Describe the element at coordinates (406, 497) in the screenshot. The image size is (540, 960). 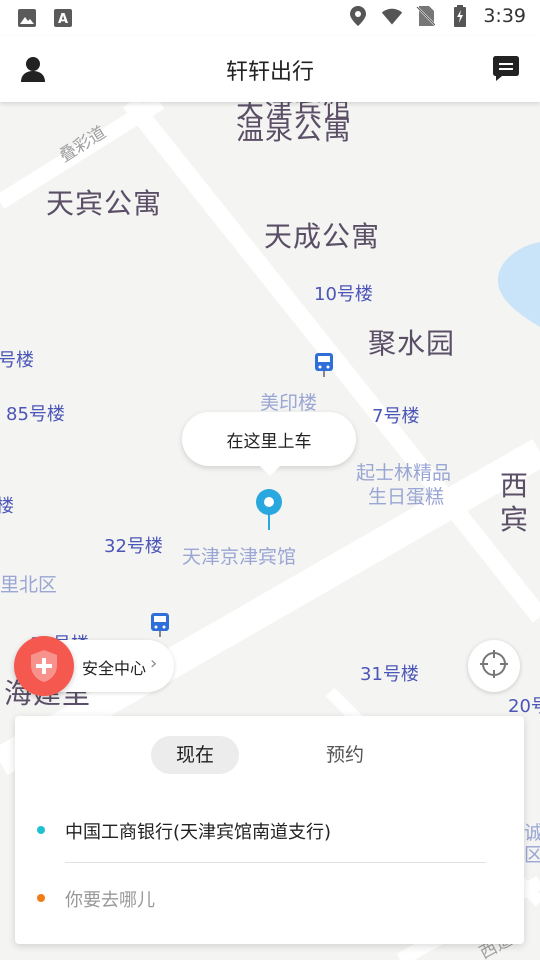
I see `map-label-qishilin-2: 生日蛋糕` at that location.